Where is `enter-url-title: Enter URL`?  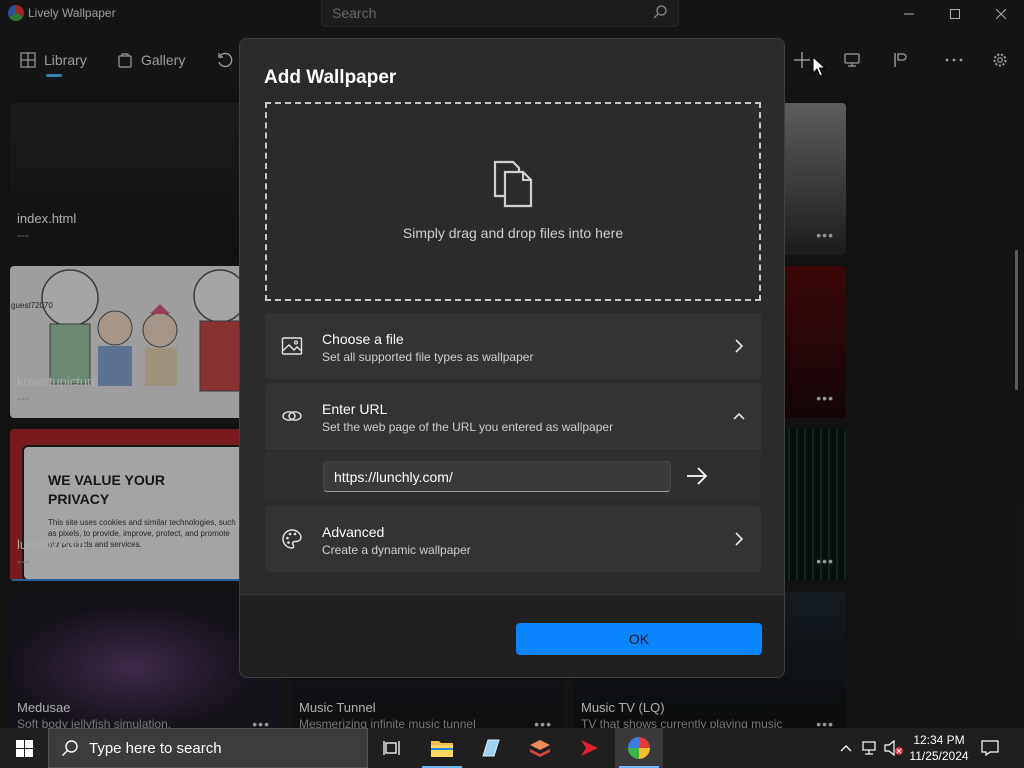 enter-url-title: Enter URL is located at coordinates (355, 409).